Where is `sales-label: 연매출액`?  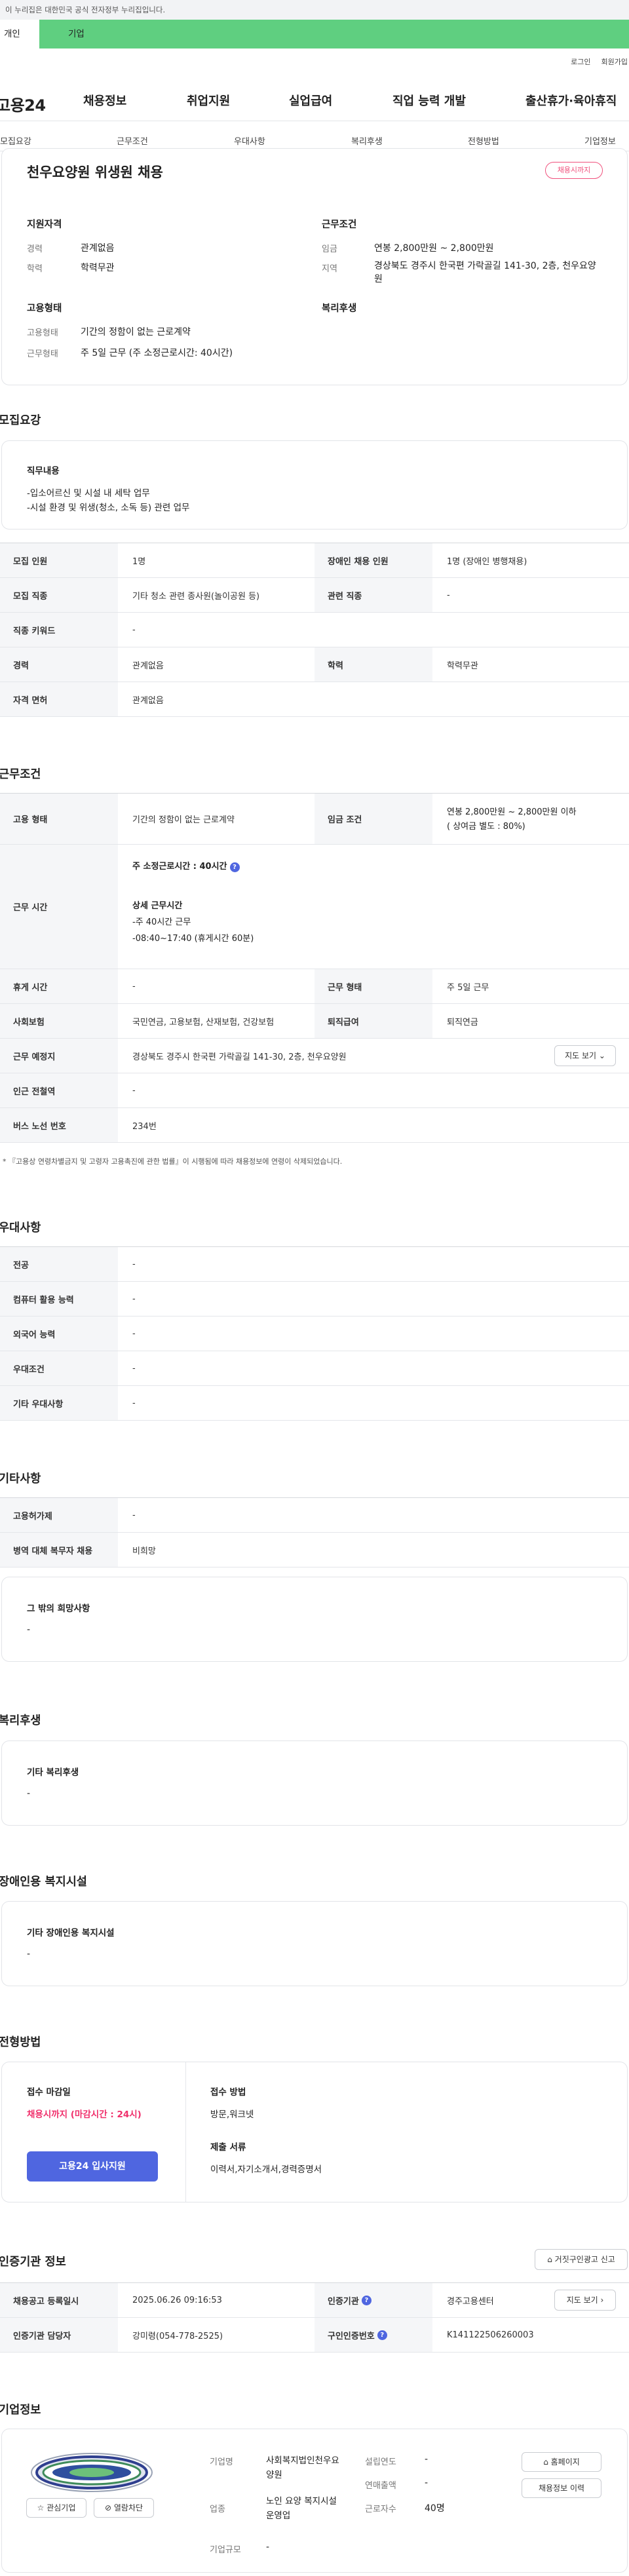 sales-label: 연매출액 is located at coordinates (380, 2486).